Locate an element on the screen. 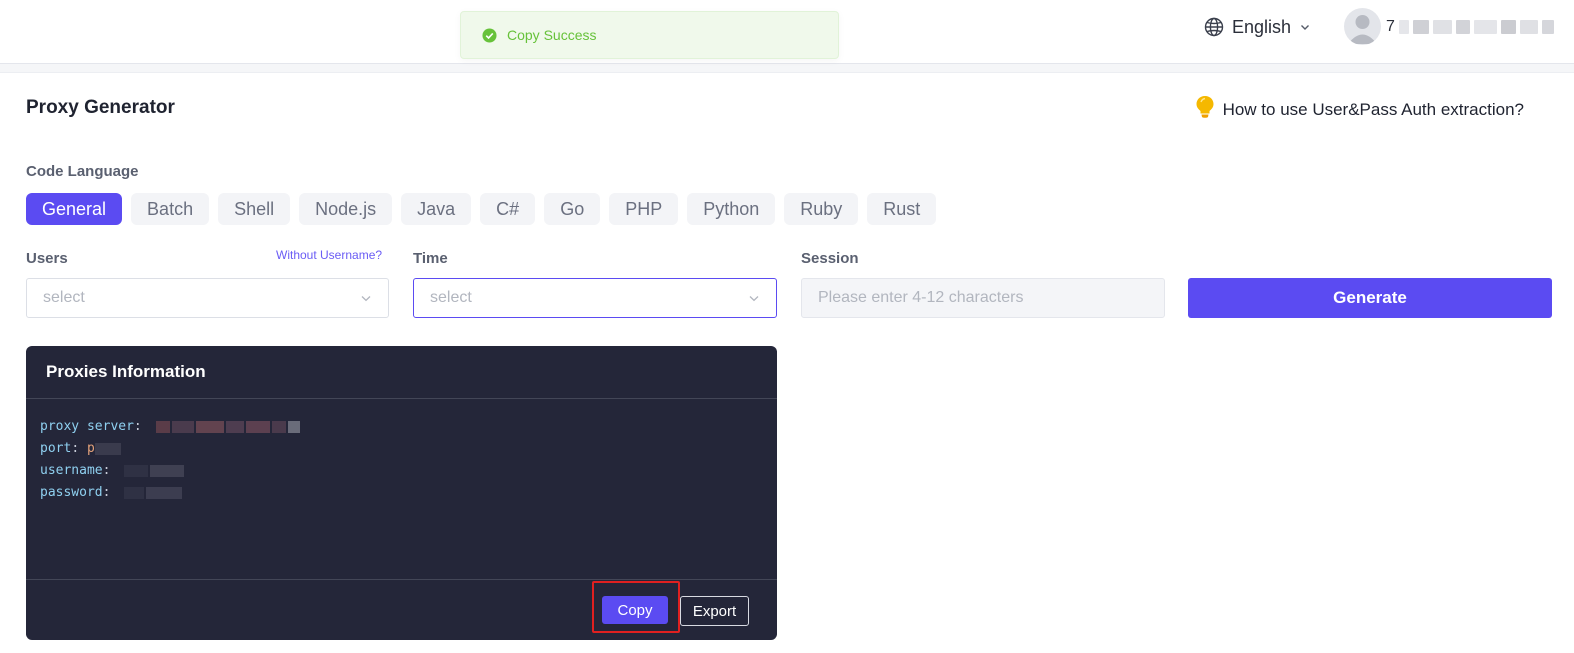 This screenshot has height=653, width=1574. tab-general: General is located at coordinates (74, 209).